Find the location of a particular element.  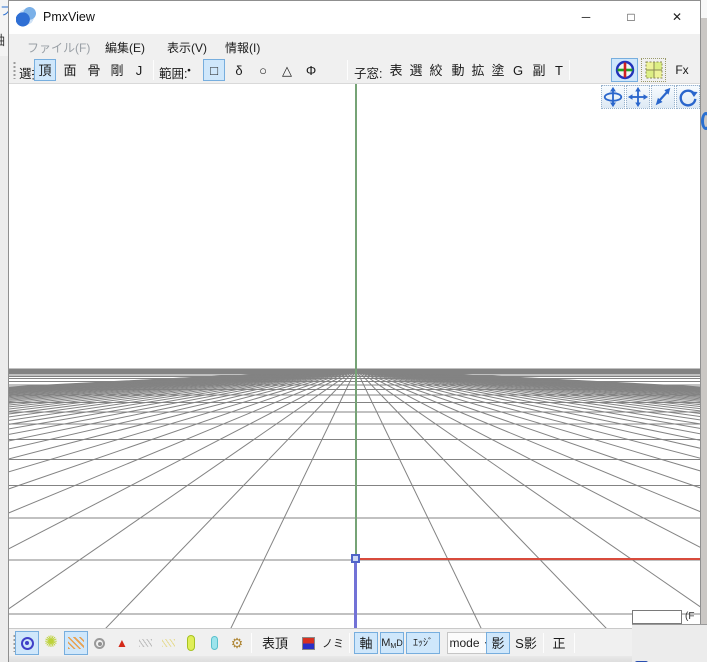

joint-display-toggle: ⚙ is located at coordinates (237, 643).